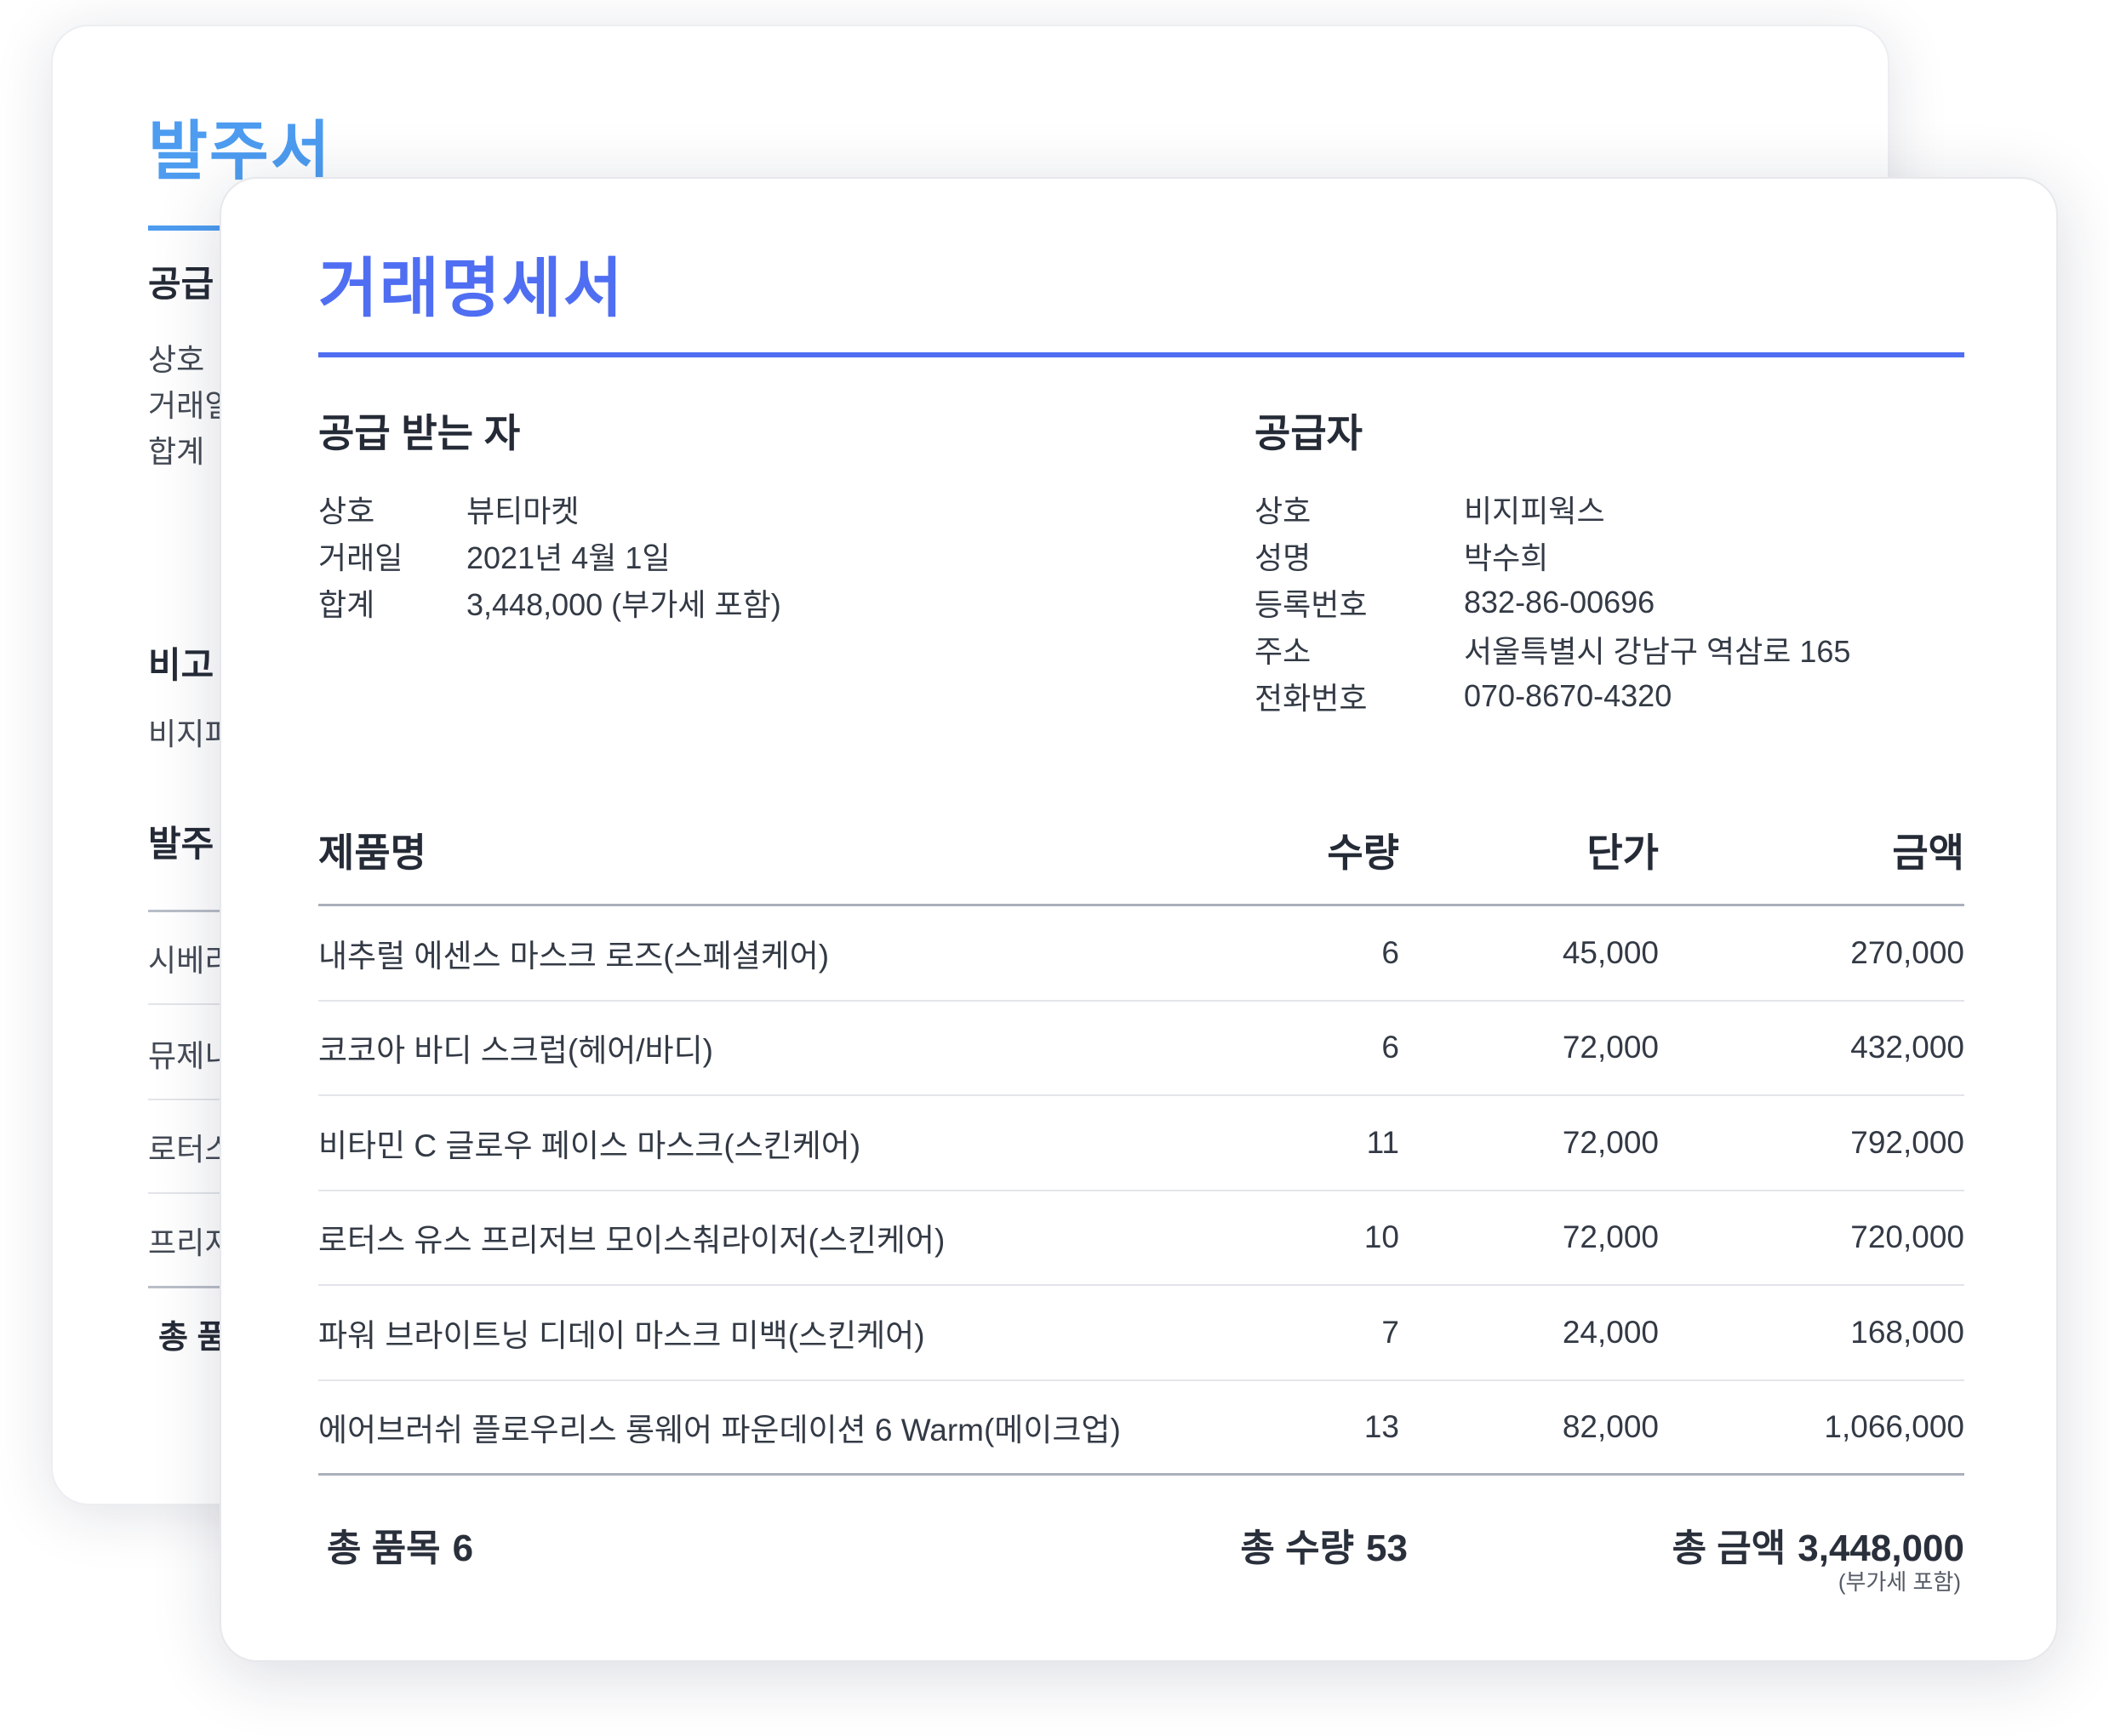 The width and height of the screenshot is (2109, 1736). What do you see at coordinates (1381, 1237) in the screenshot?
I see `quantity: 10` at bounding box center [1381, 1237].